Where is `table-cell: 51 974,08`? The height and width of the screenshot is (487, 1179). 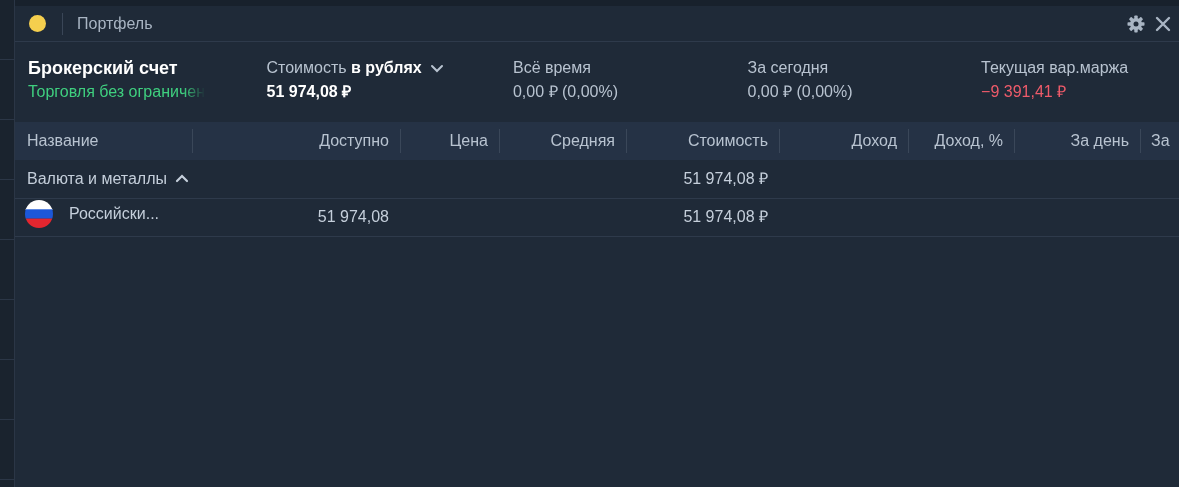 table-cell: 51 974,08 is located at coordinates (353, 216).